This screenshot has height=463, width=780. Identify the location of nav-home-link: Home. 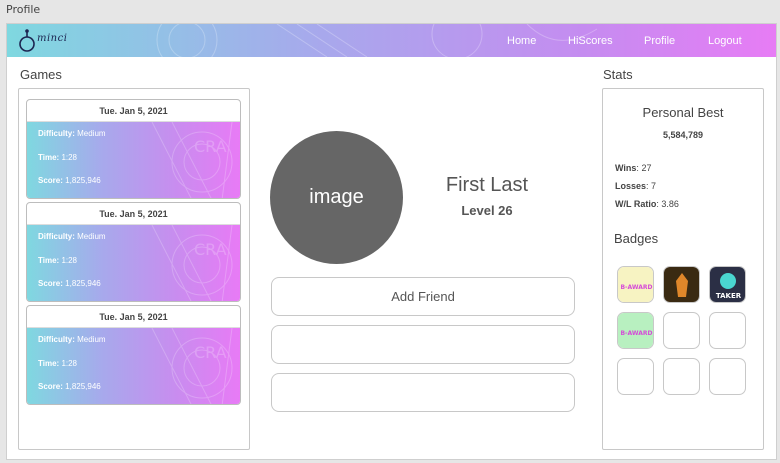
(521, 41).